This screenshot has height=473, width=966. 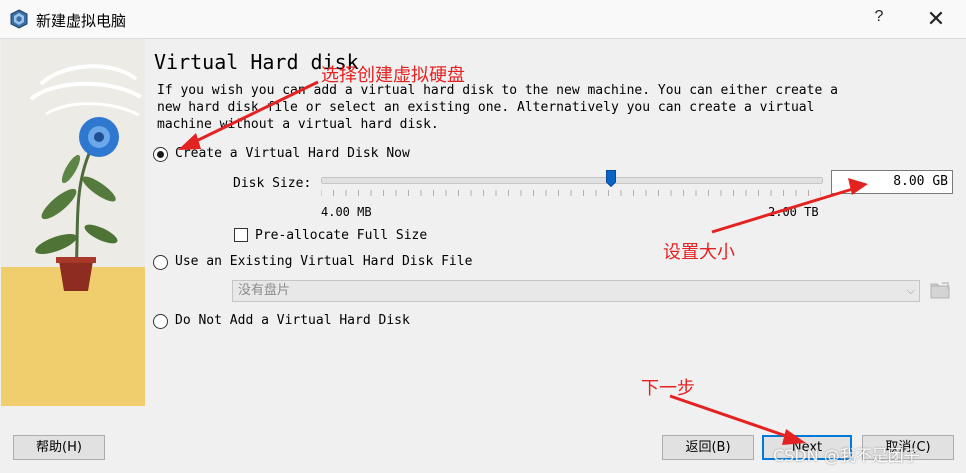 I want to click on choose-disk-folder-icon, so click(x=940, y=290).